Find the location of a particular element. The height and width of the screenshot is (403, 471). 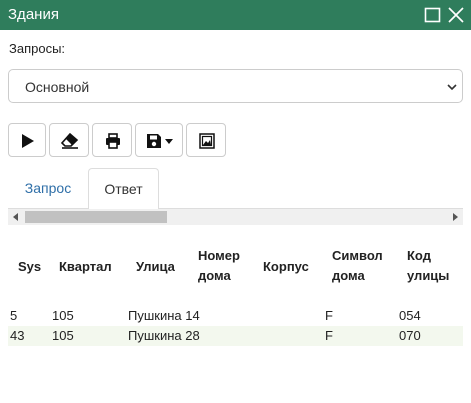

column-header-sys: Sys is located at coordinates (29, 267).